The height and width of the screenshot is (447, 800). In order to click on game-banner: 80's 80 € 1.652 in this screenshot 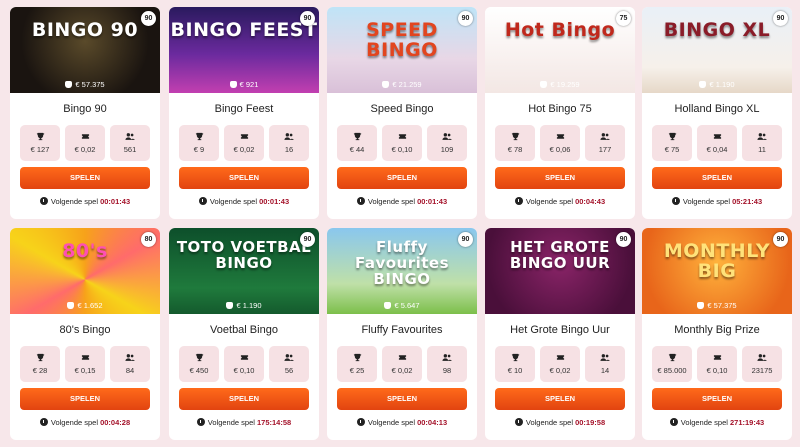, I will do `click(85, 271)`.